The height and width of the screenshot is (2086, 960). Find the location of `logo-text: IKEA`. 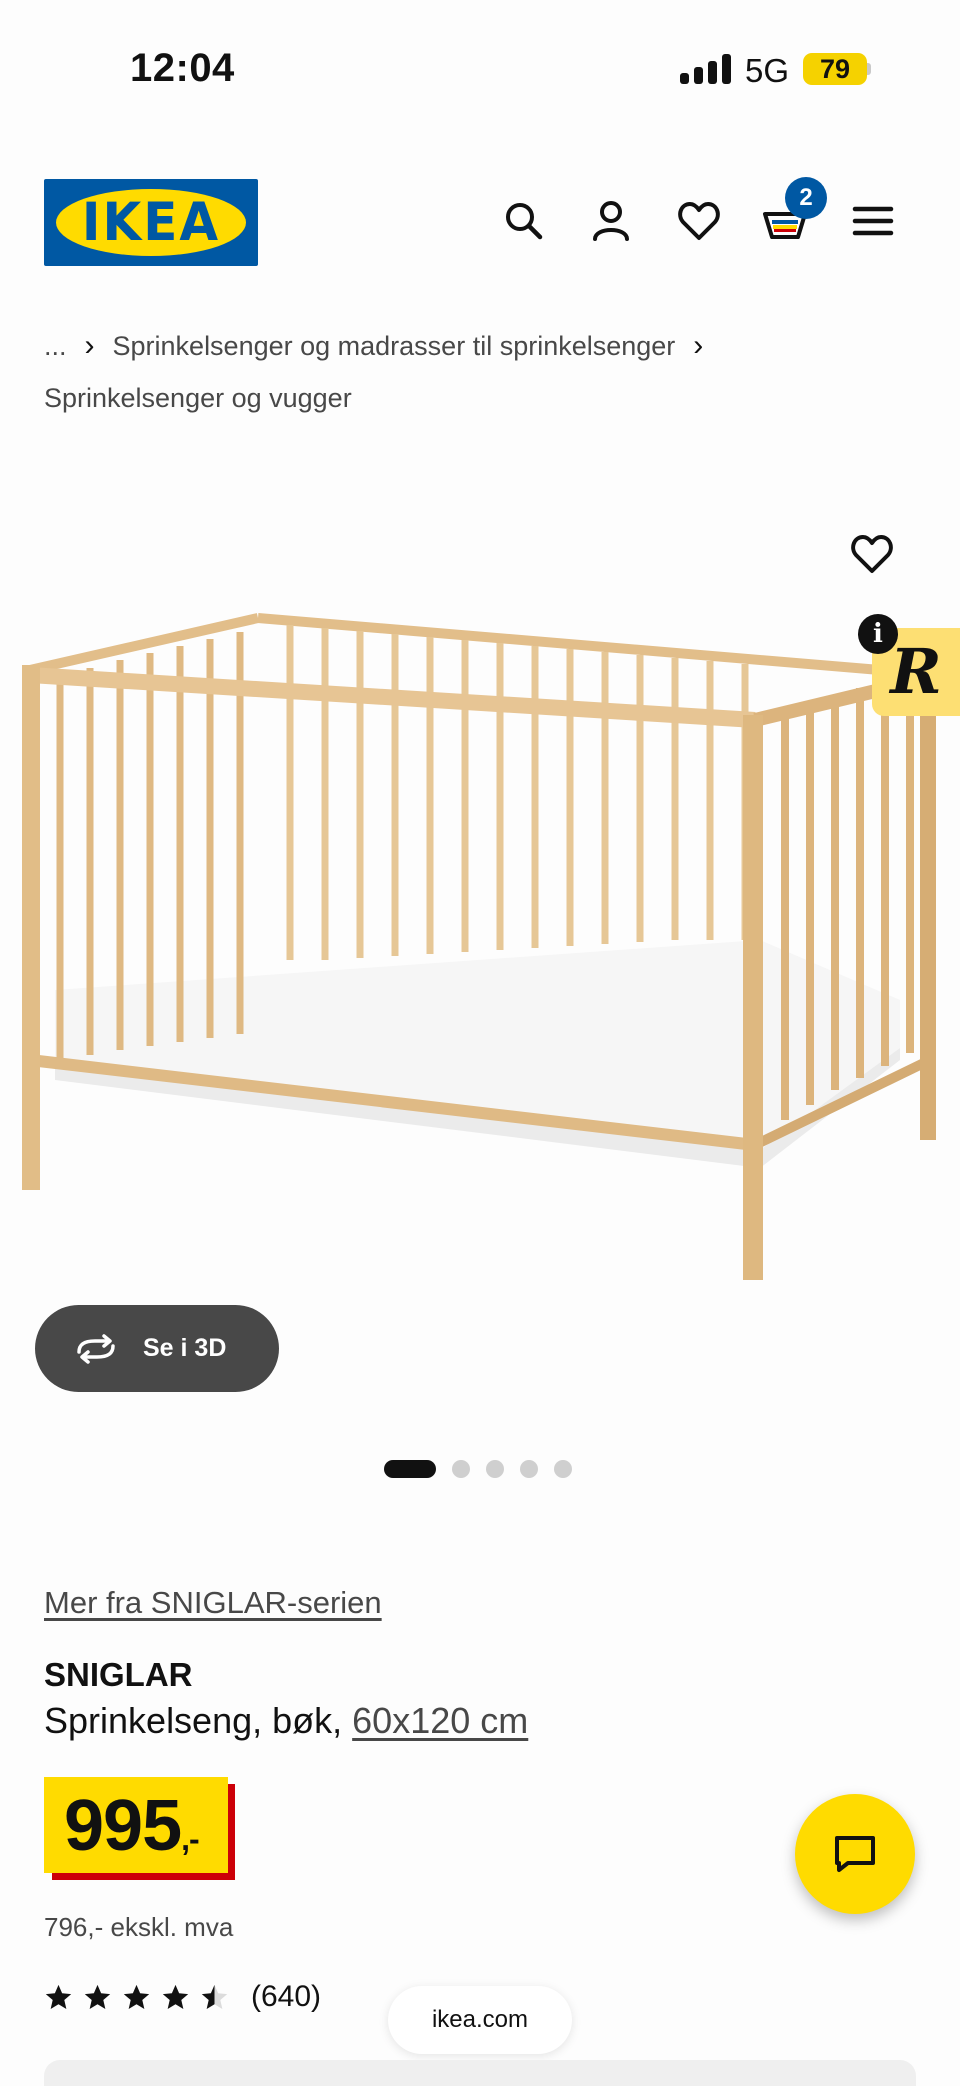

logo-text: IKEA is located at coordinates (151, 222).